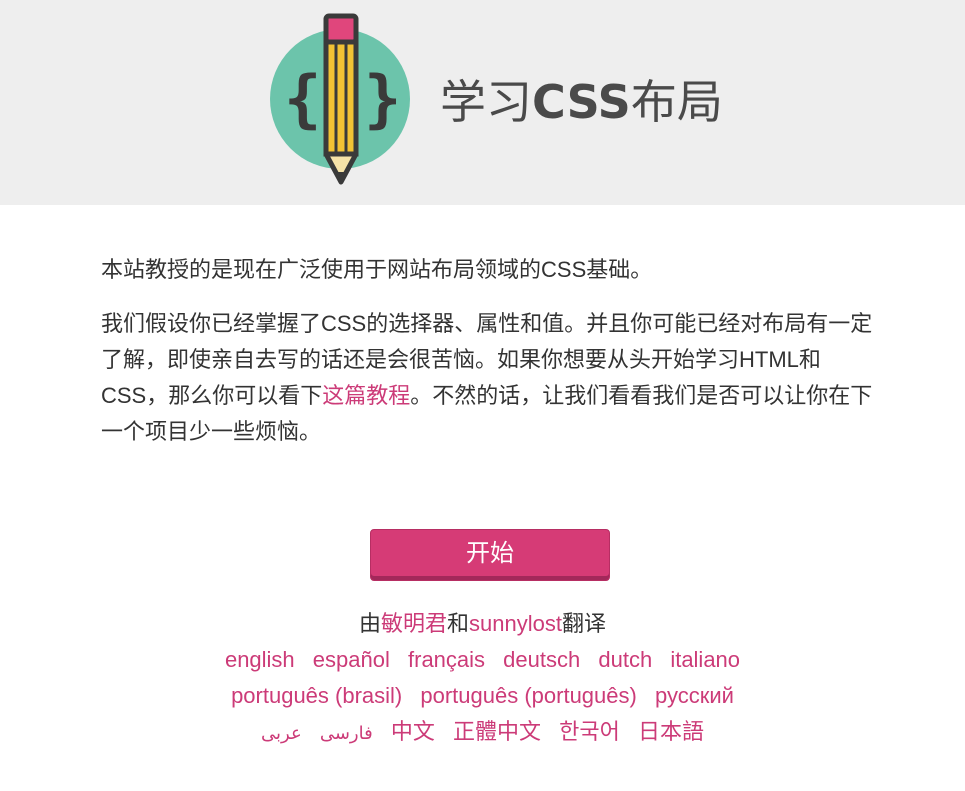  What do you see at coordinates (541, 659) in the screenshot?
I see `language-link-deutsch: deutsch` at bounding box center [541, 659].